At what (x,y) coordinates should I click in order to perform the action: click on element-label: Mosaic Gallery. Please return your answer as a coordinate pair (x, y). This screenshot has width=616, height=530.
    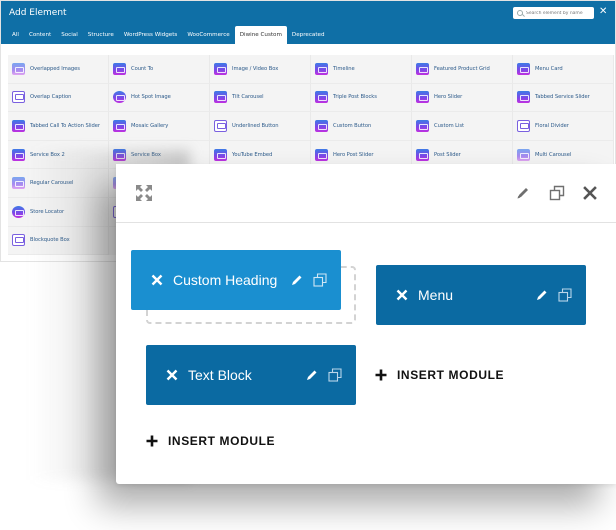
    Looking at the image, I should click on (150, 125).